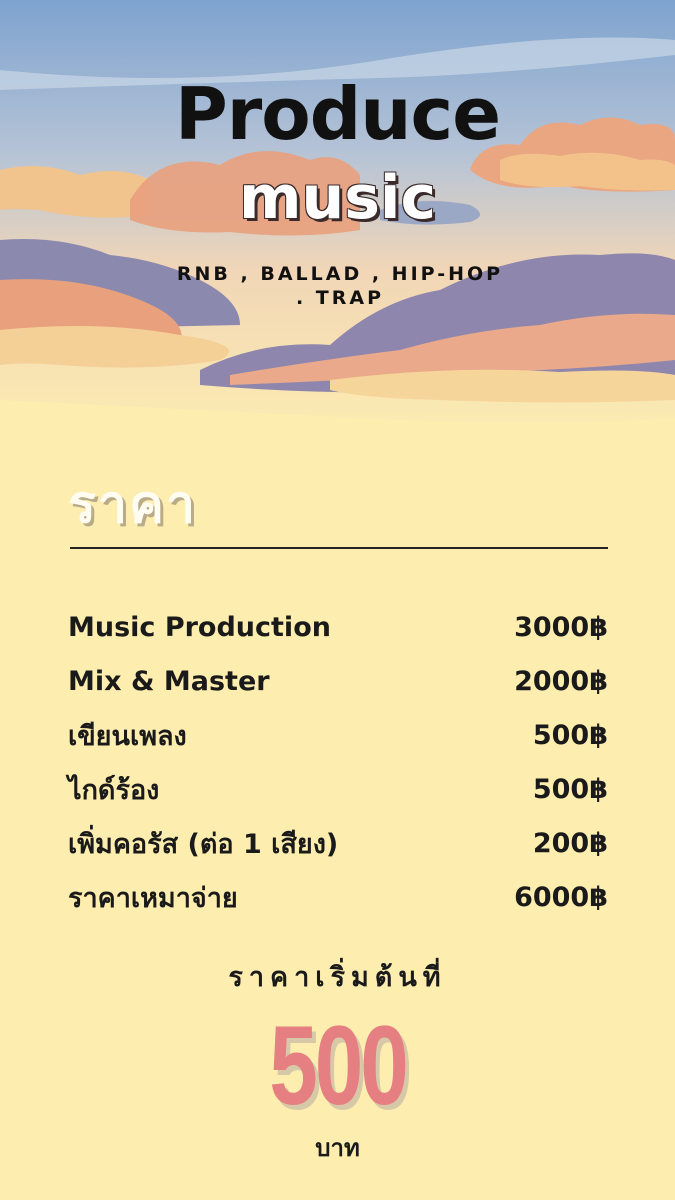  What do you see at coordinates (153, 898) in the screenshot?
I see `item-name: ราคาเหมาจ่าย` at bounding box center [153, 898].